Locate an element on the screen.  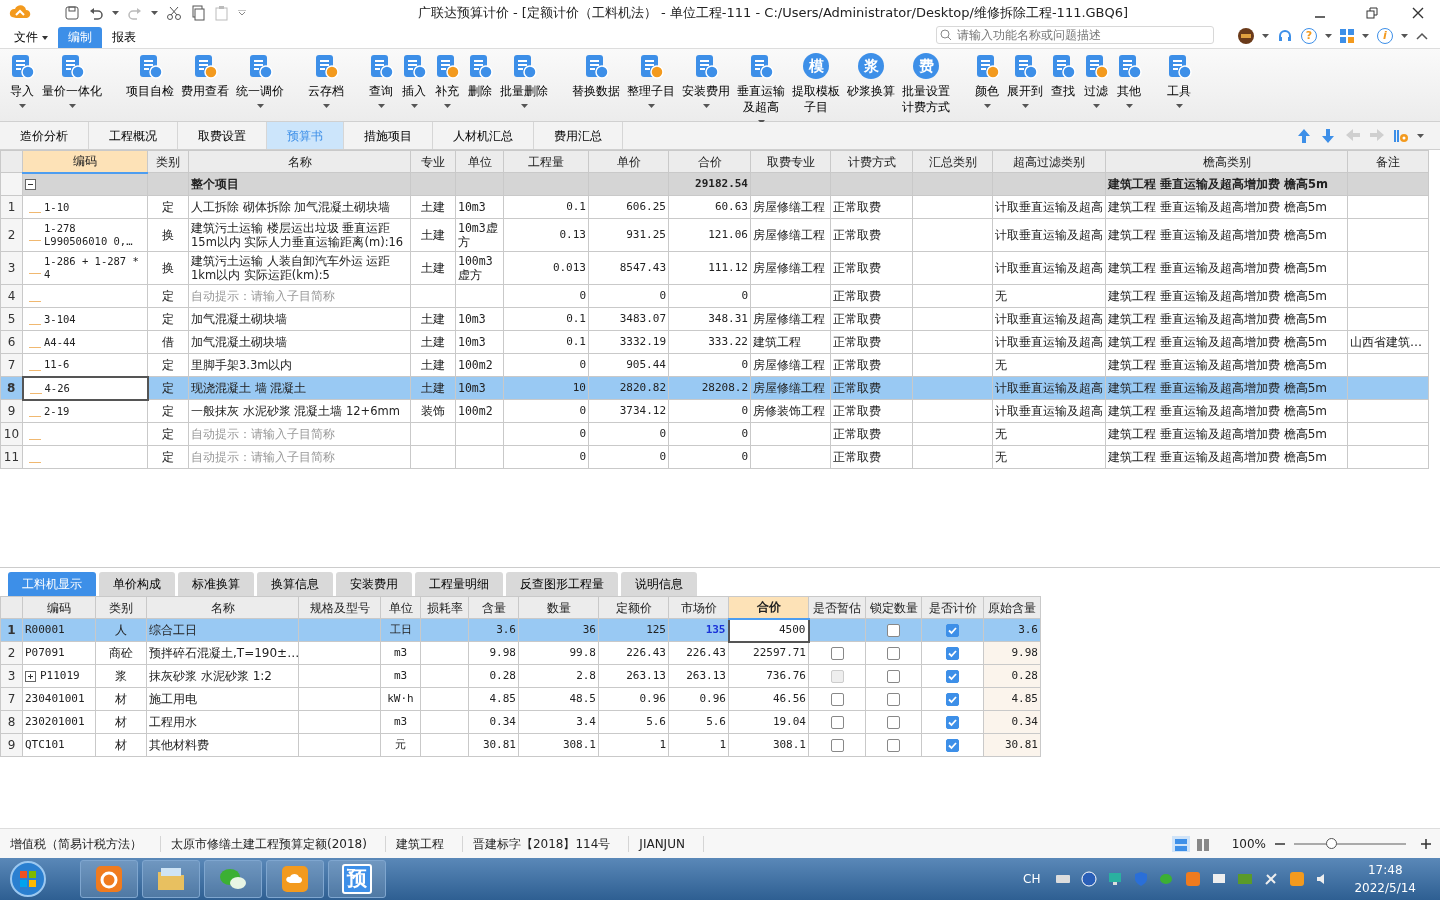
table-row: 2 P07091 商砼 预拌碎石混凝土,T=190±… m3 9.98 99.8 226.43 226.43 22597.71 9.98 is located at coordinates (520, 653).